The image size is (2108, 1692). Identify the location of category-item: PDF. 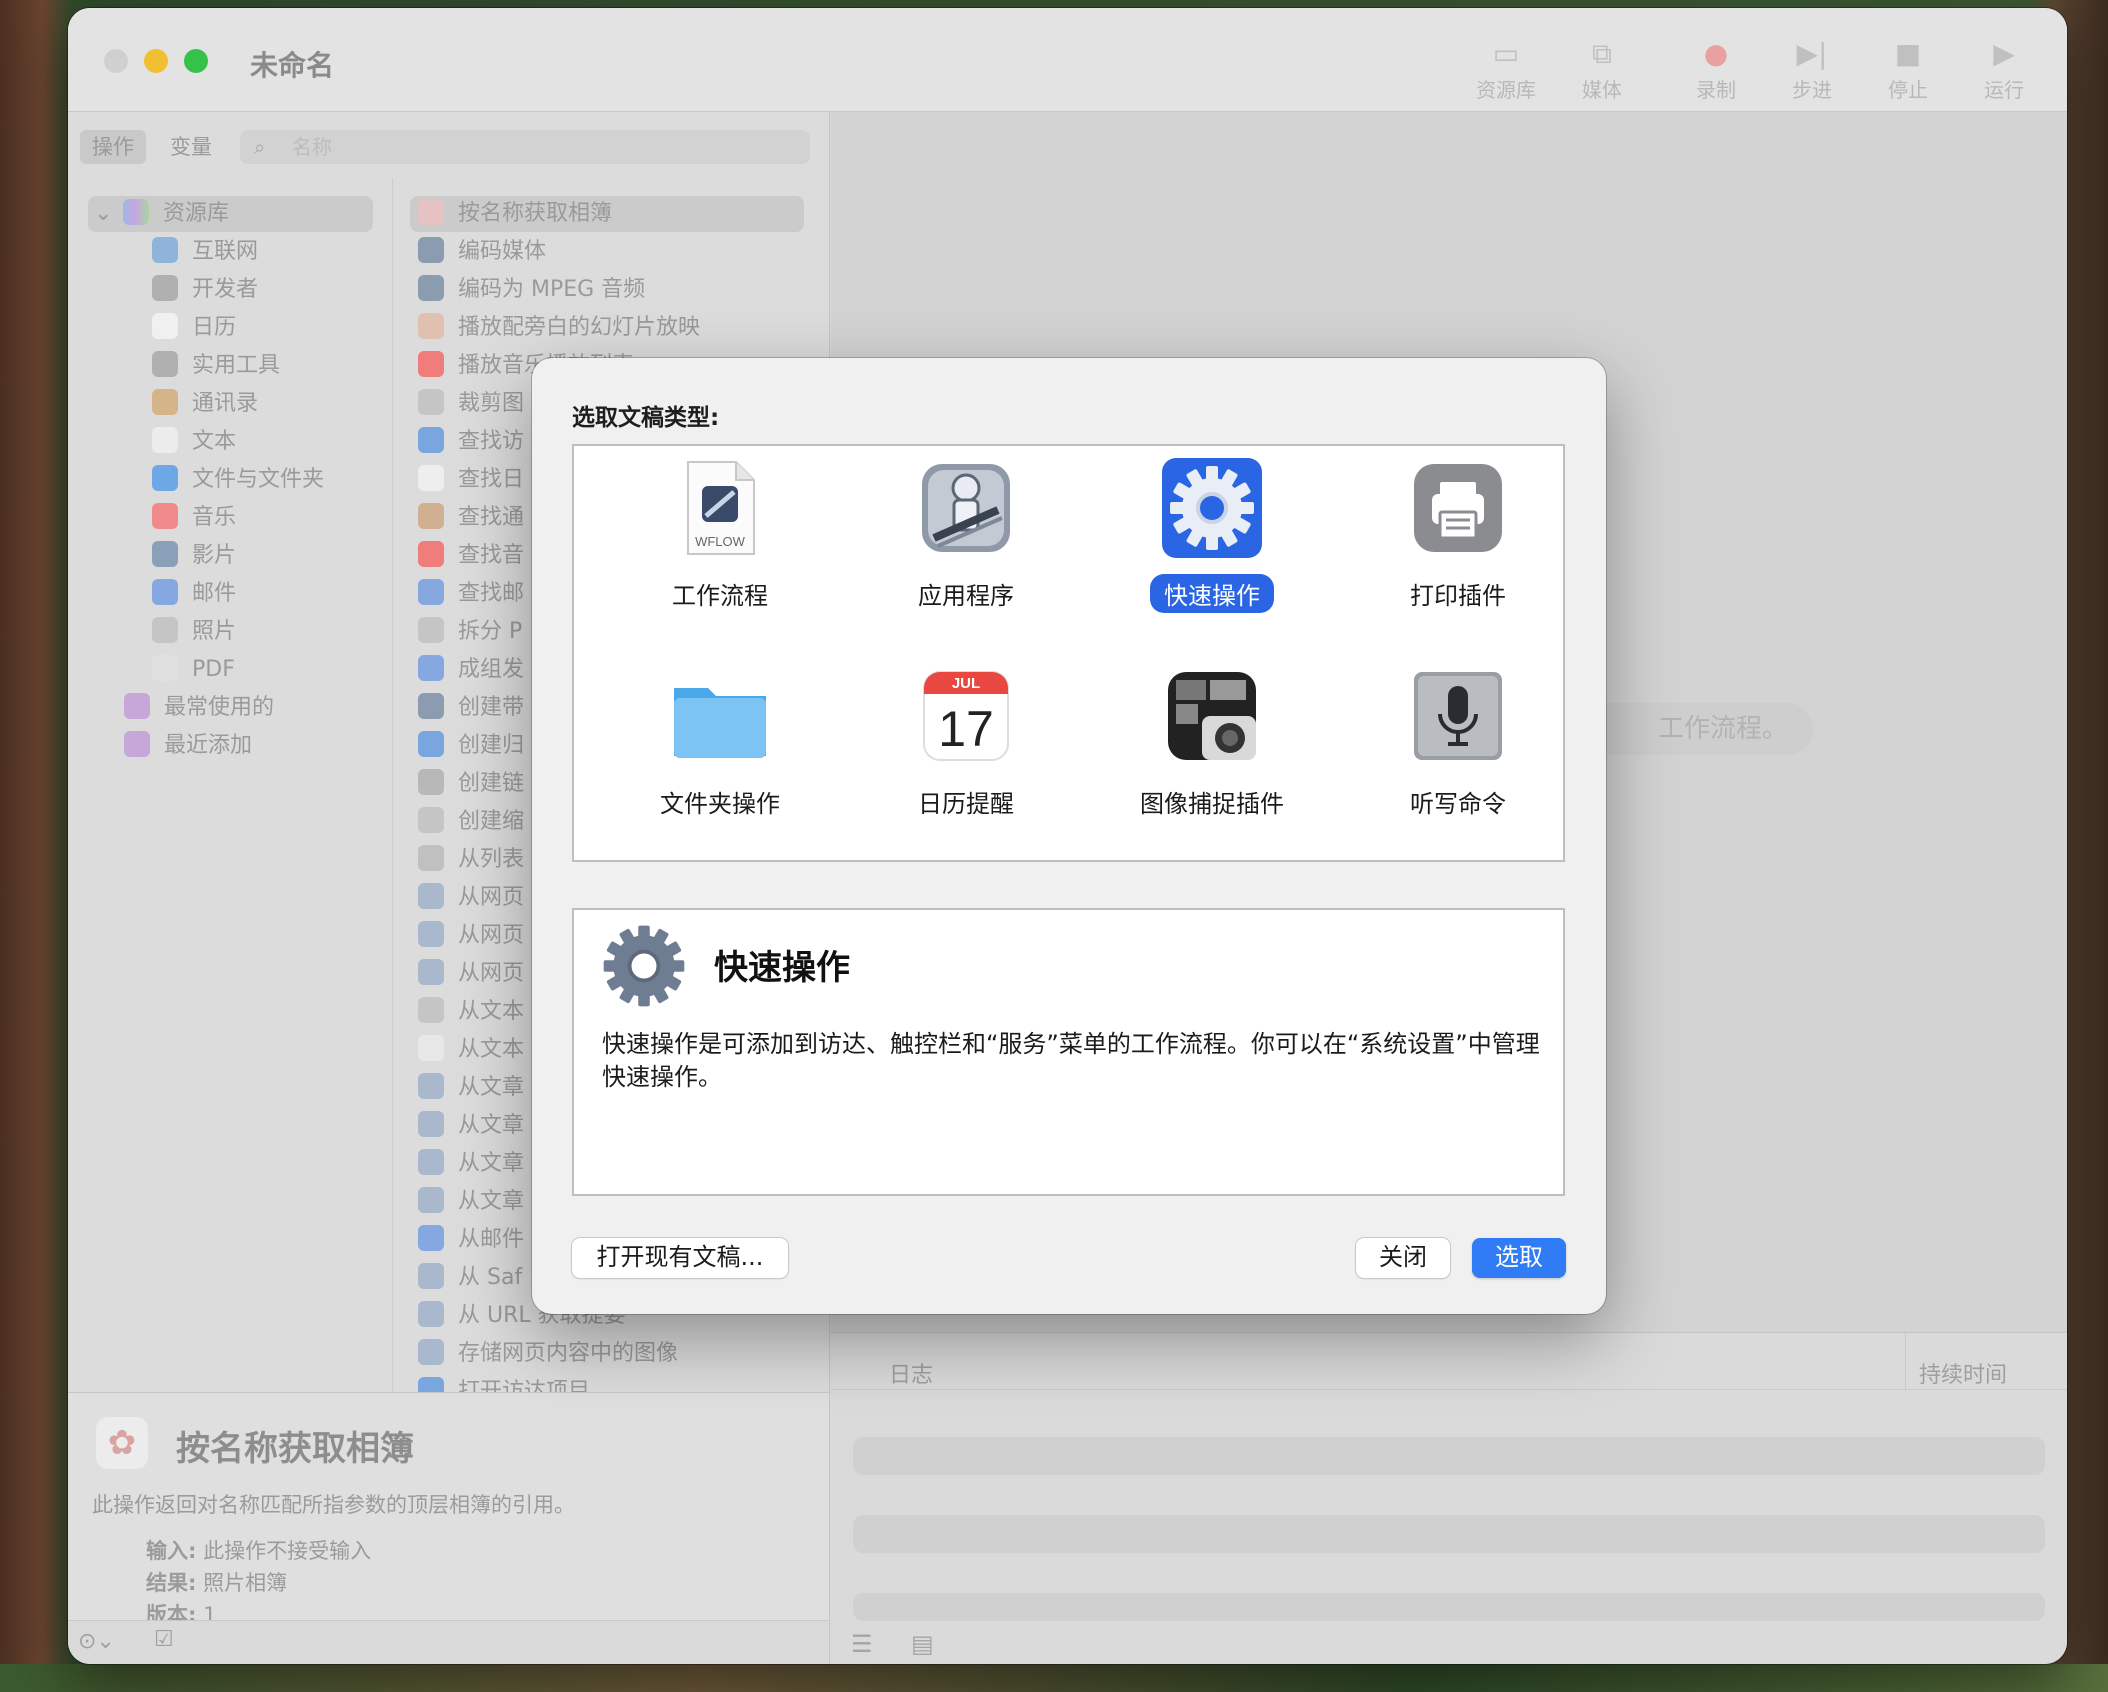
(193, 670).